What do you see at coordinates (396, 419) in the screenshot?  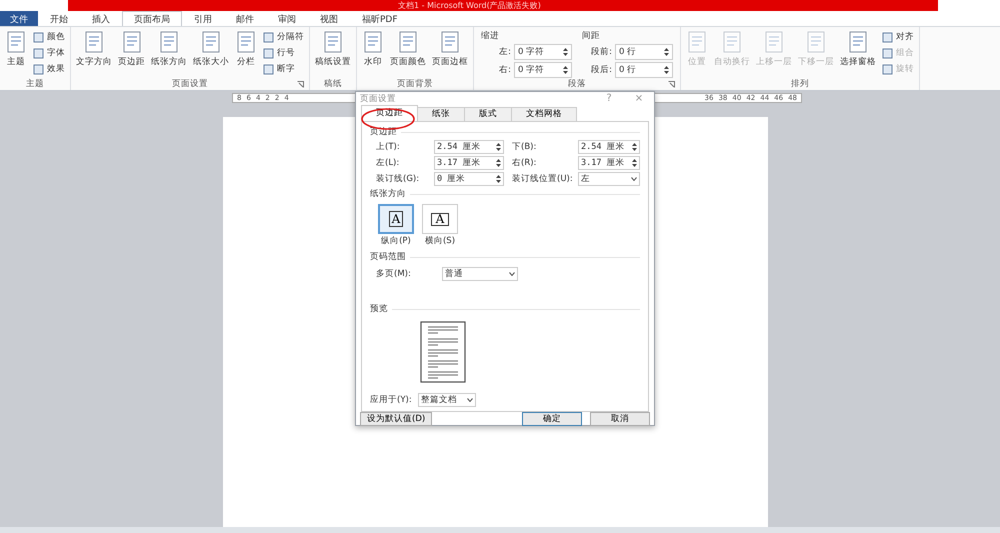 I see `dialog-button: 设为默认值(D)` at bounding box center [396, 419].